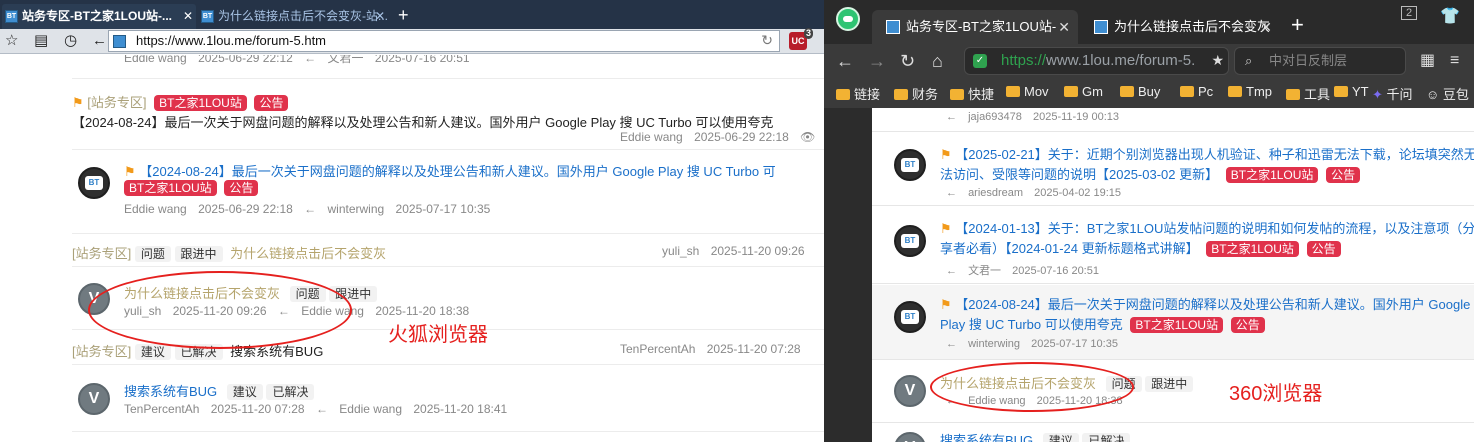 The image size is (1474, 442). Describe the element at coordinates (460, 409) in the screenshot. I see `last-date: 2025-11-20 18:41` at that location.